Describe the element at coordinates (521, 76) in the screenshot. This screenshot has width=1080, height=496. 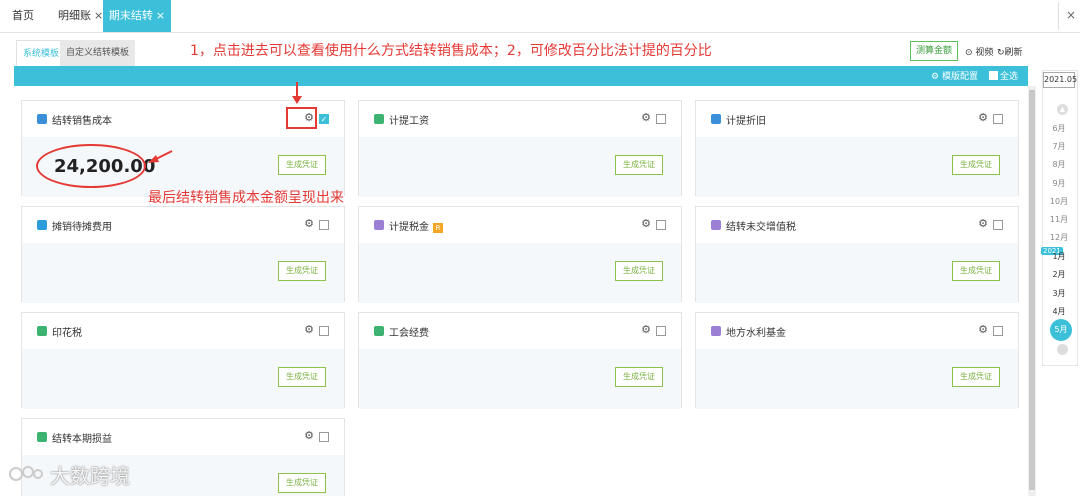
I see `template-header-bar: ⚙ 模版配置 全选` at that location.